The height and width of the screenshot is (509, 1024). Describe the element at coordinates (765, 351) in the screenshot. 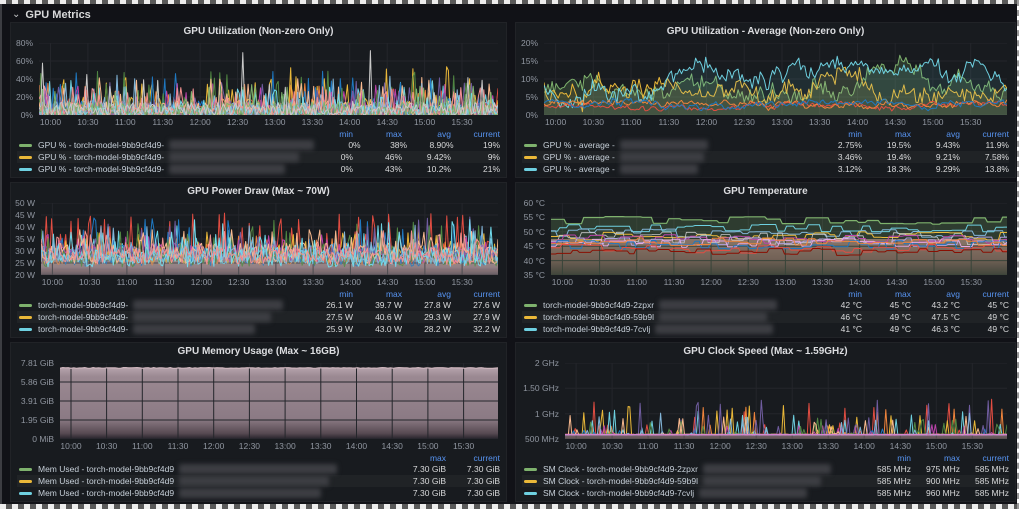

I see `panel-title: GPU Clock Speed (Max ~ 1.59GHz)` at that location.